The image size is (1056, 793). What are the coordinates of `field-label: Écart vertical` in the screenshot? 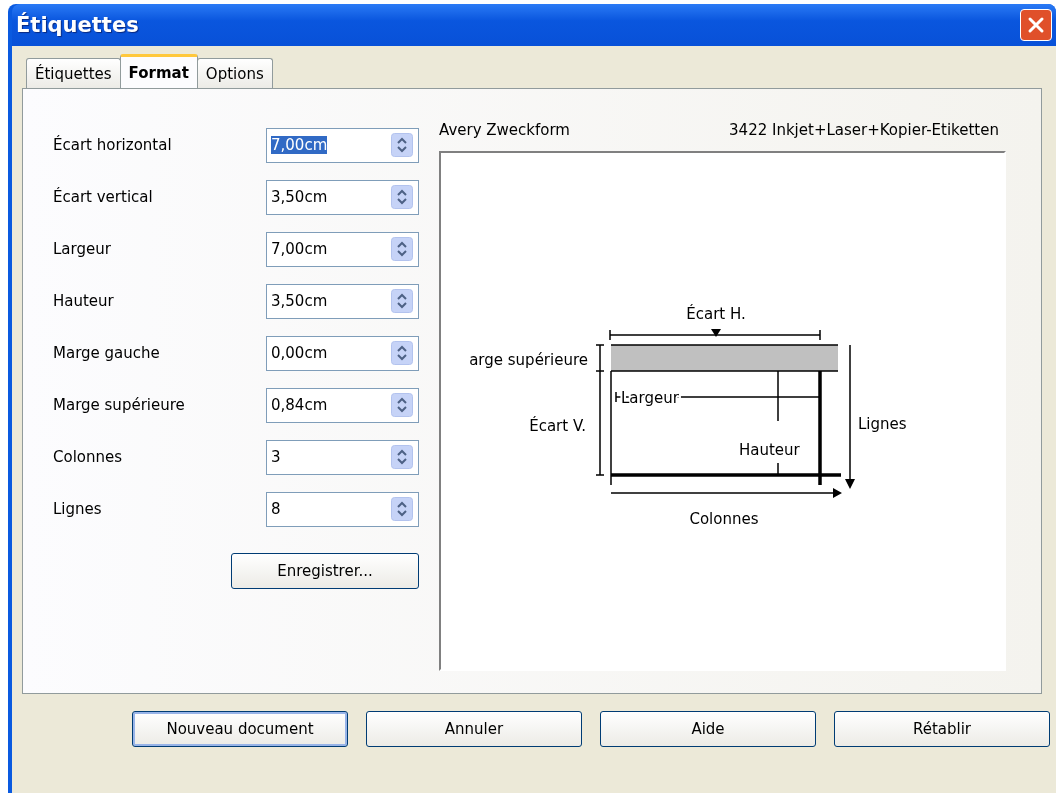 It's located at (103, 197).